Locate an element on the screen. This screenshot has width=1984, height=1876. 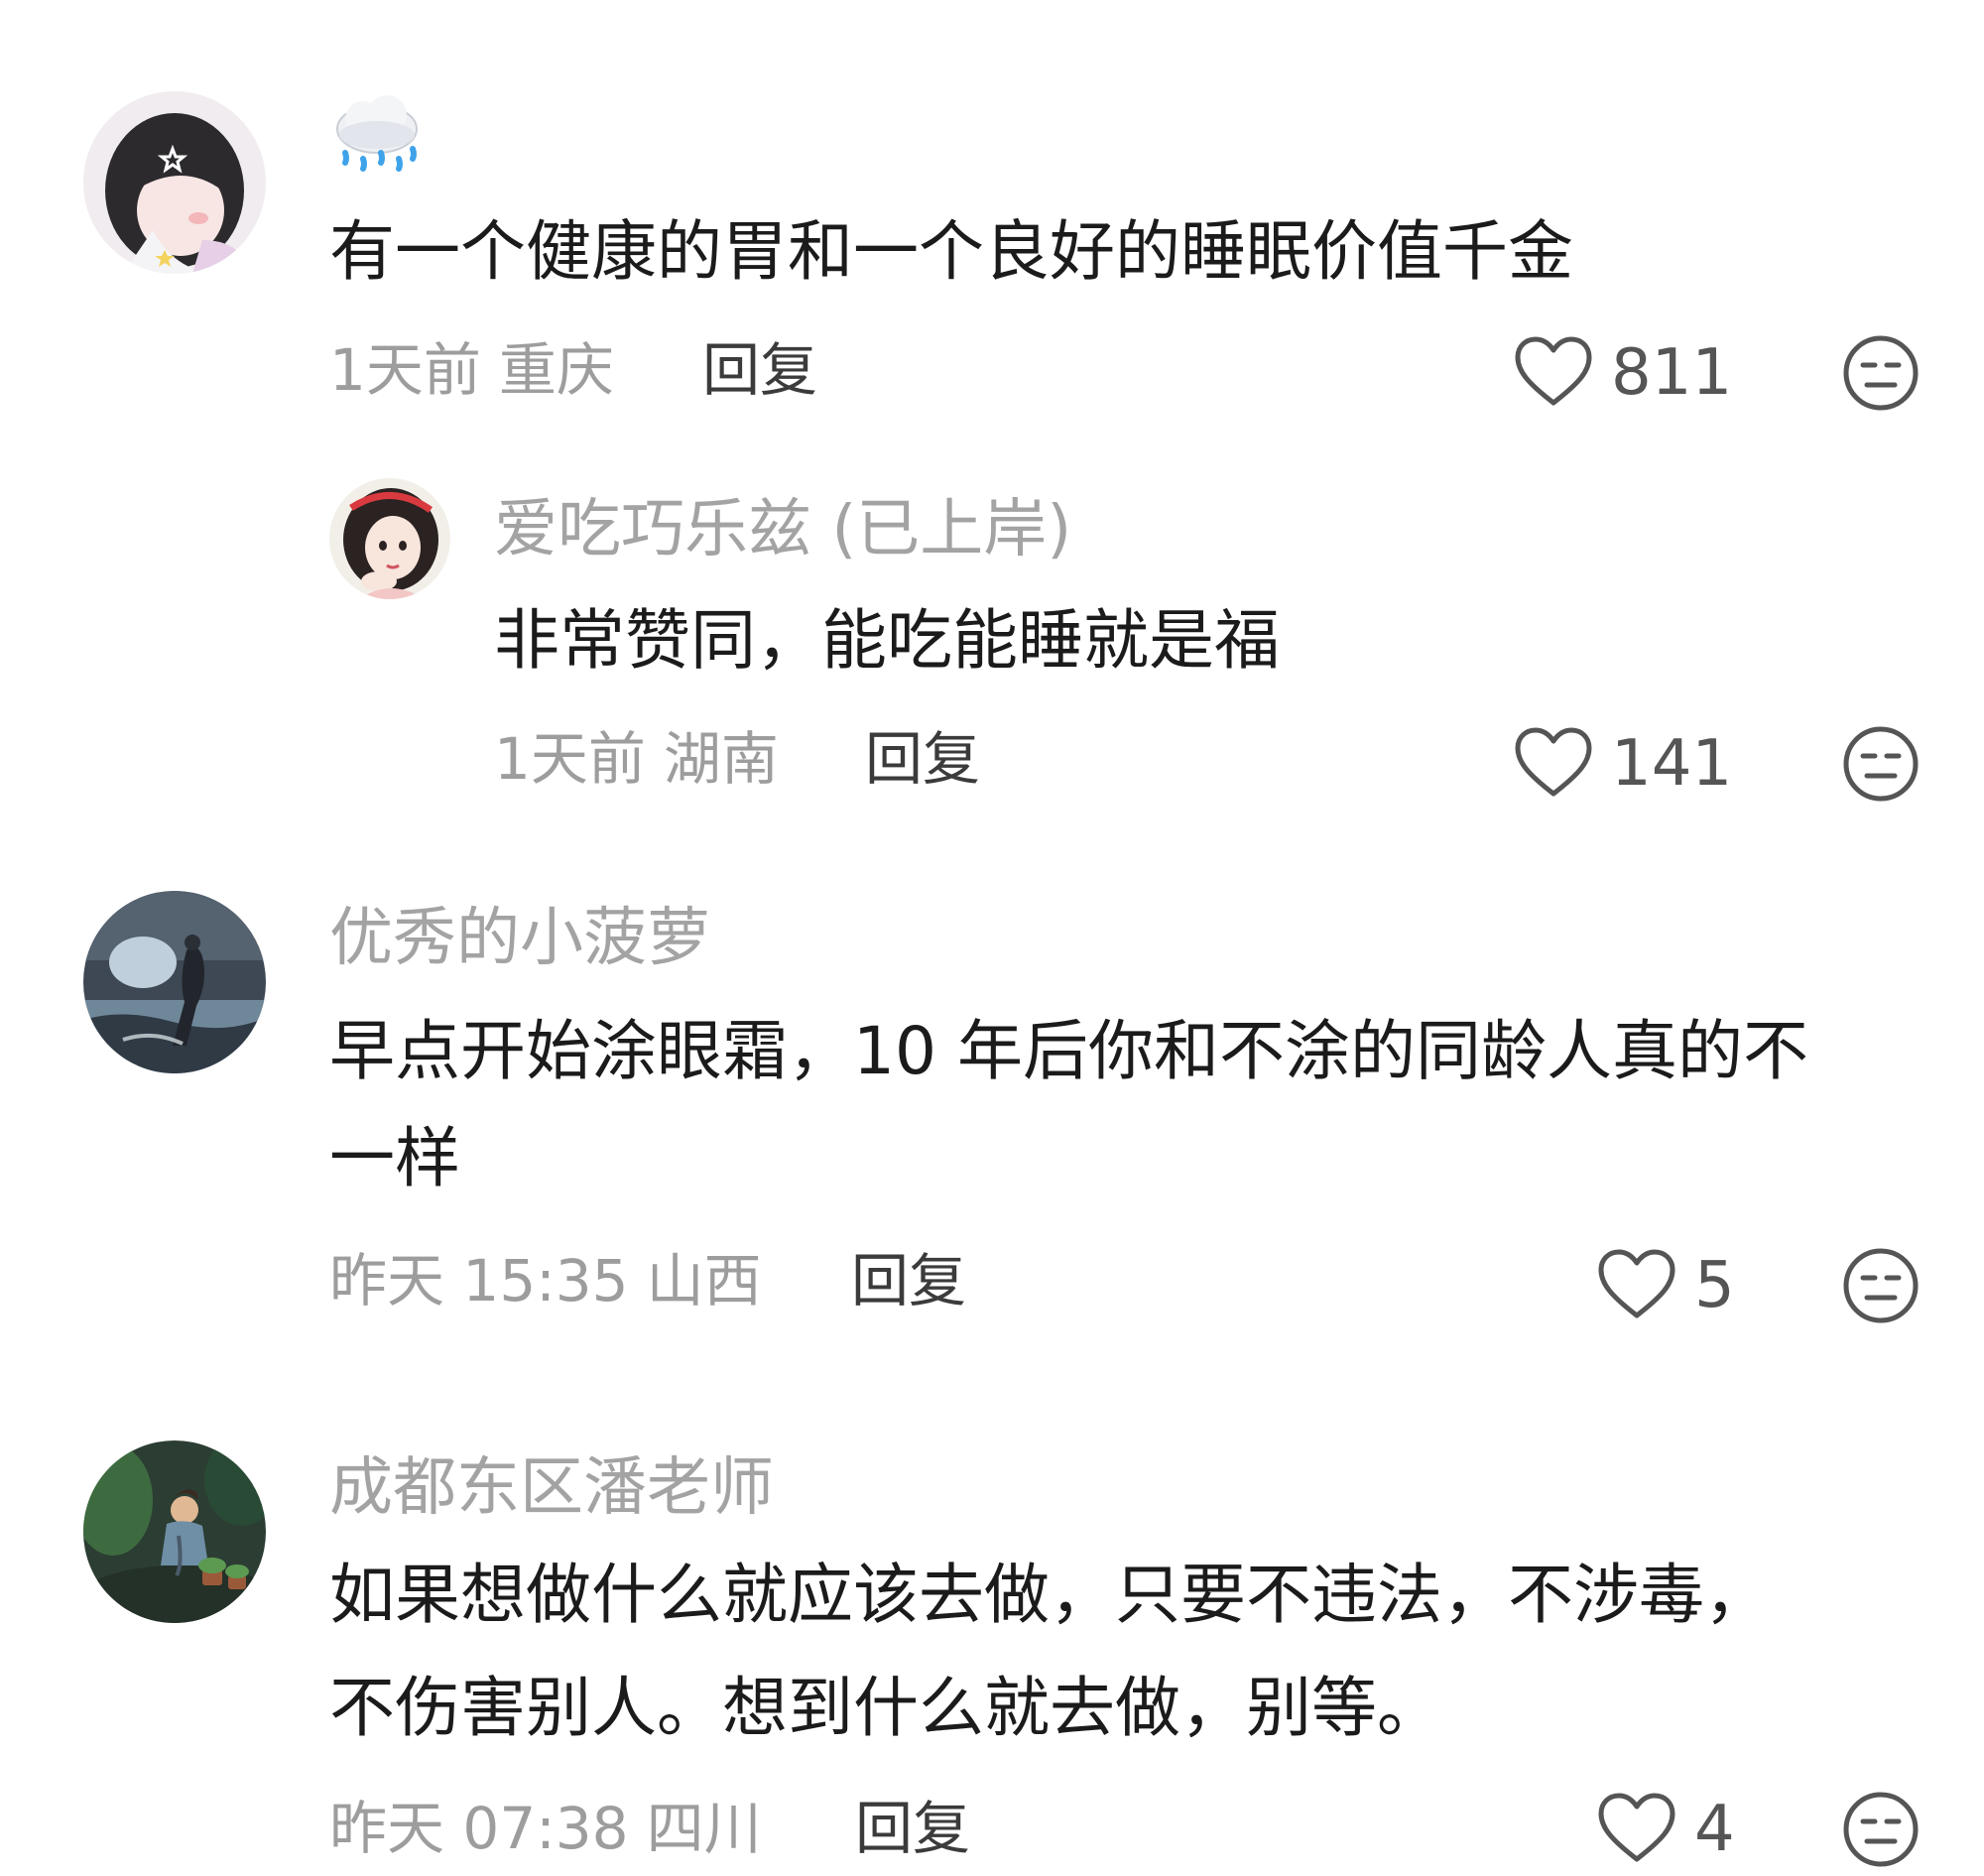
comment-text: 非常赞同，能吃能睡就是福 is located at coordinates (887, 640).